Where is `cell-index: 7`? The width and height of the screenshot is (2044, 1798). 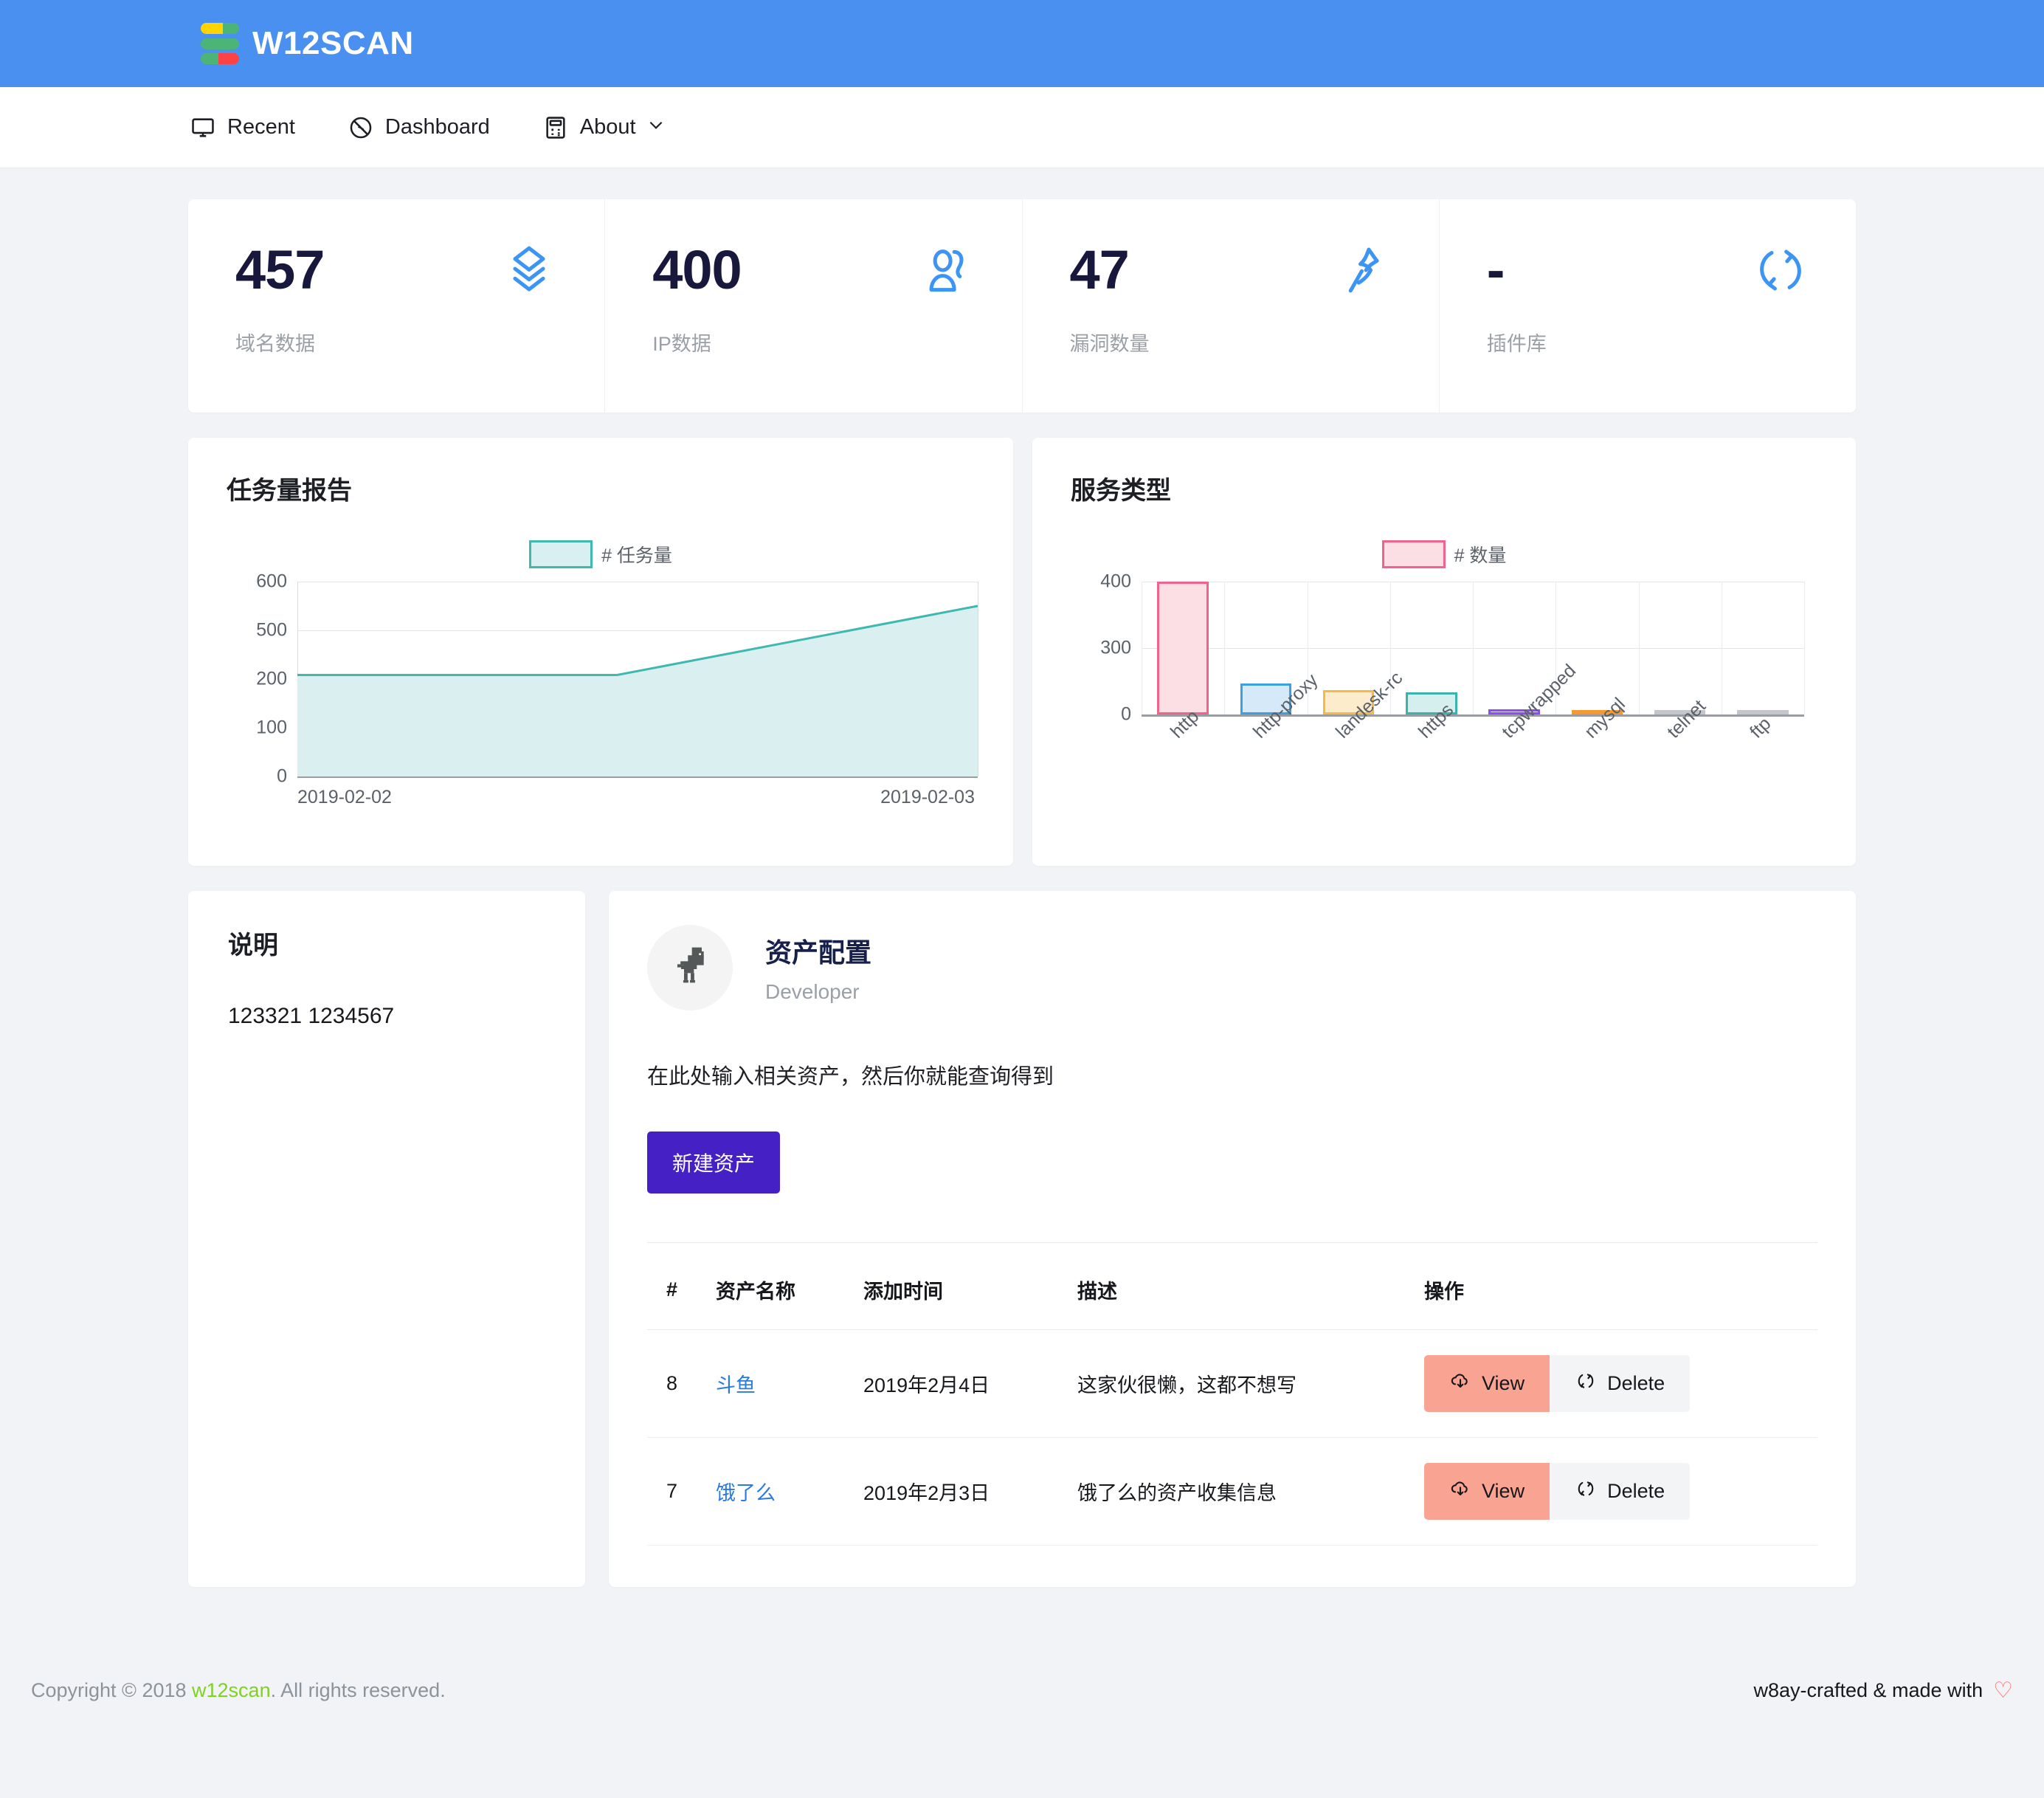
cell-index: 7 is located at coordinates (672, 1491).